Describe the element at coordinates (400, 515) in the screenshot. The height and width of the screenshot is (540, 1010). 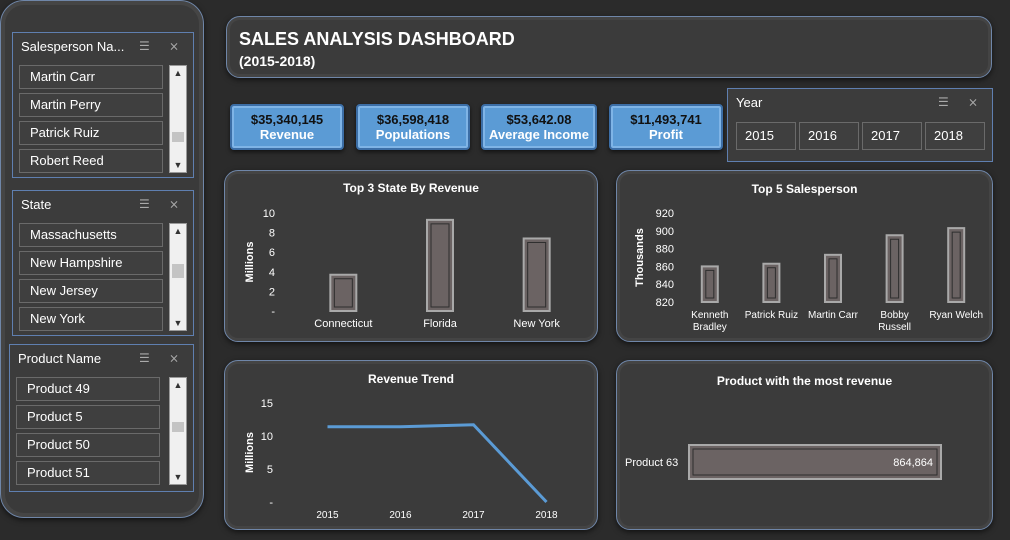
I see `x-tick-label: 2016` at that location.